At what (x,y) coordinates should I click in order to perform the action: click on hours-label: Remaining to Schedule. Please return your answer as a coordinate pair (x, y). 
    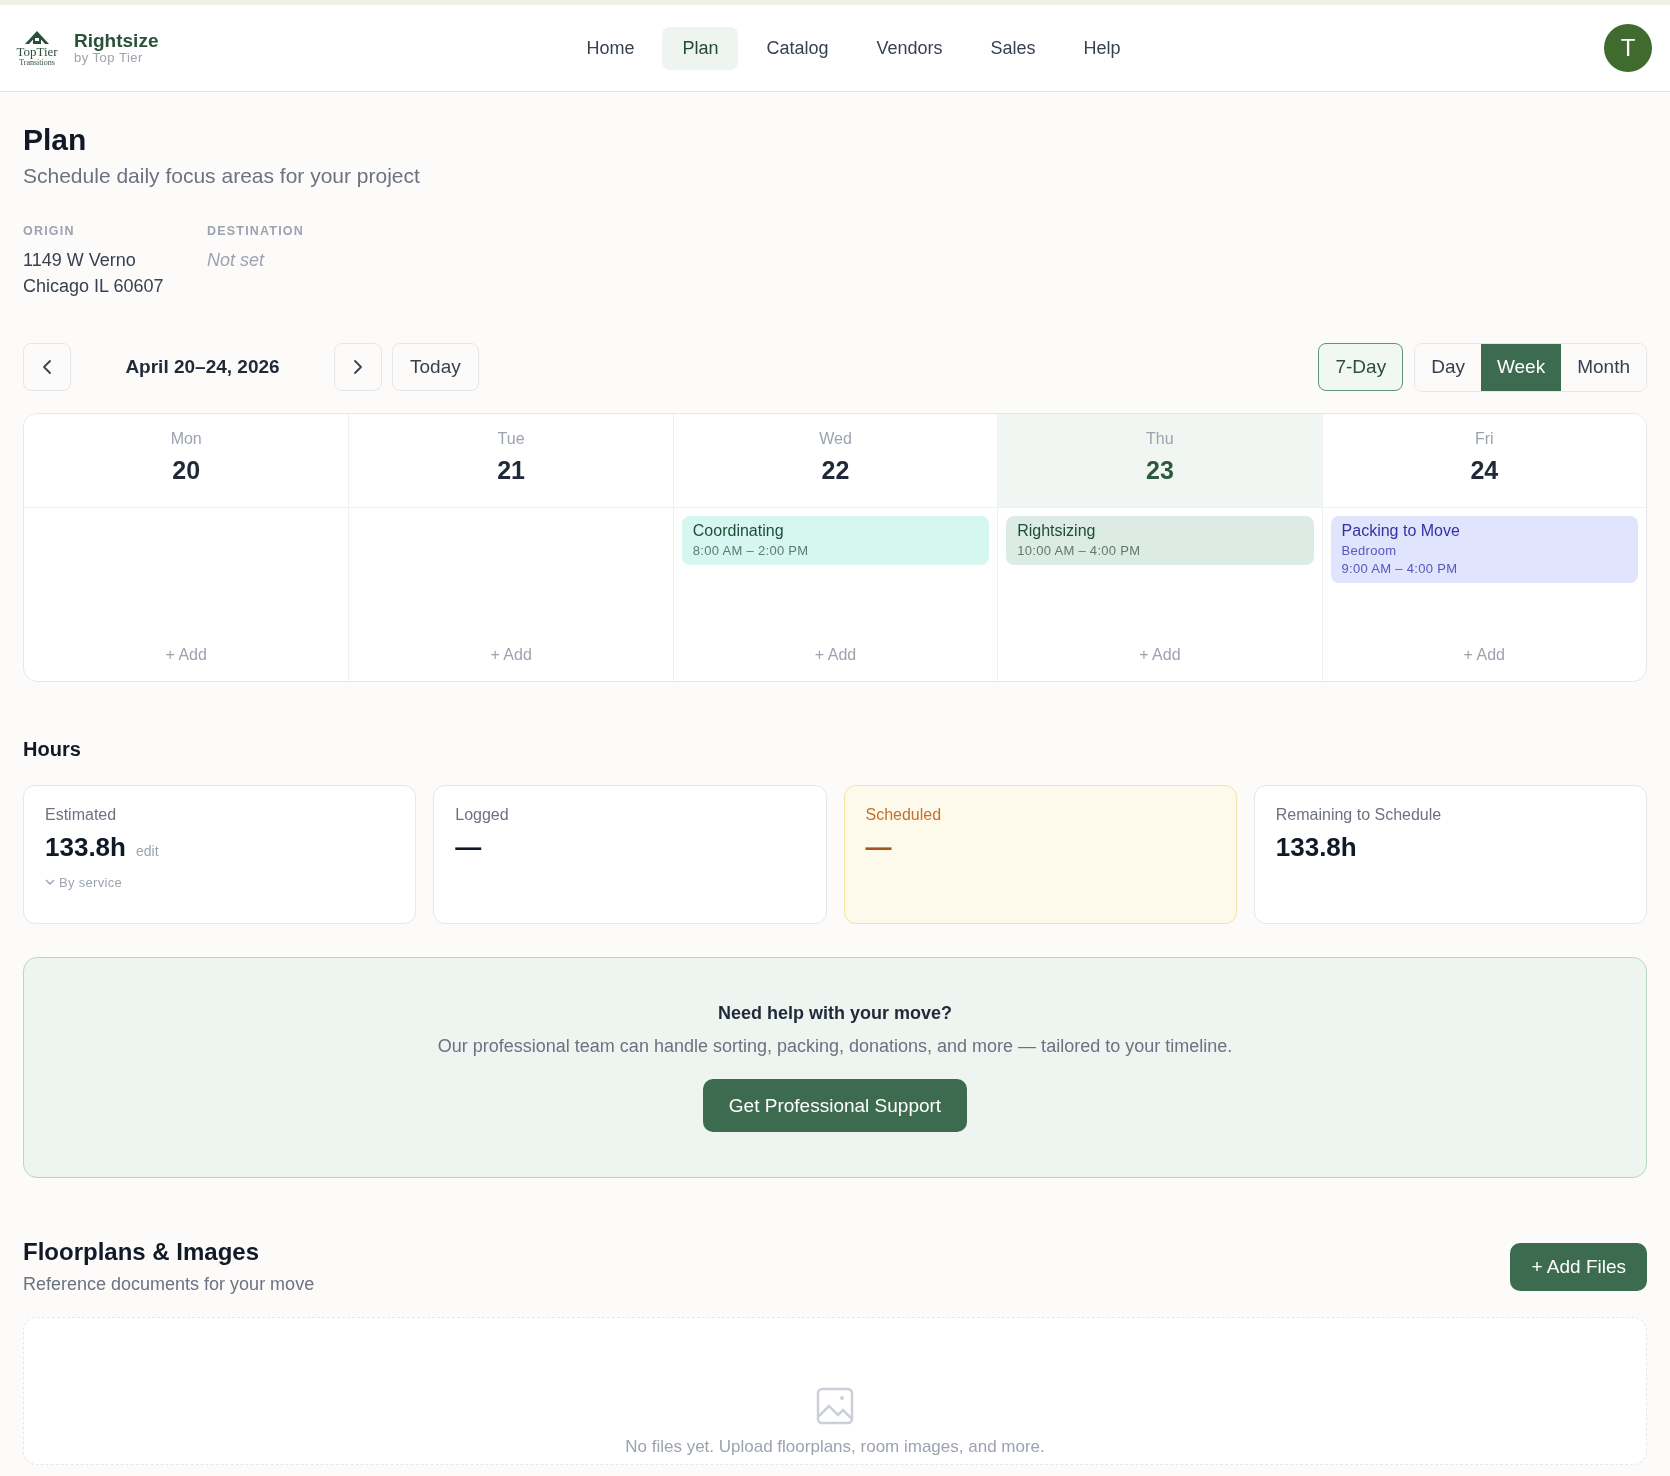
    Looking at the image, I should click on (1359, 815).